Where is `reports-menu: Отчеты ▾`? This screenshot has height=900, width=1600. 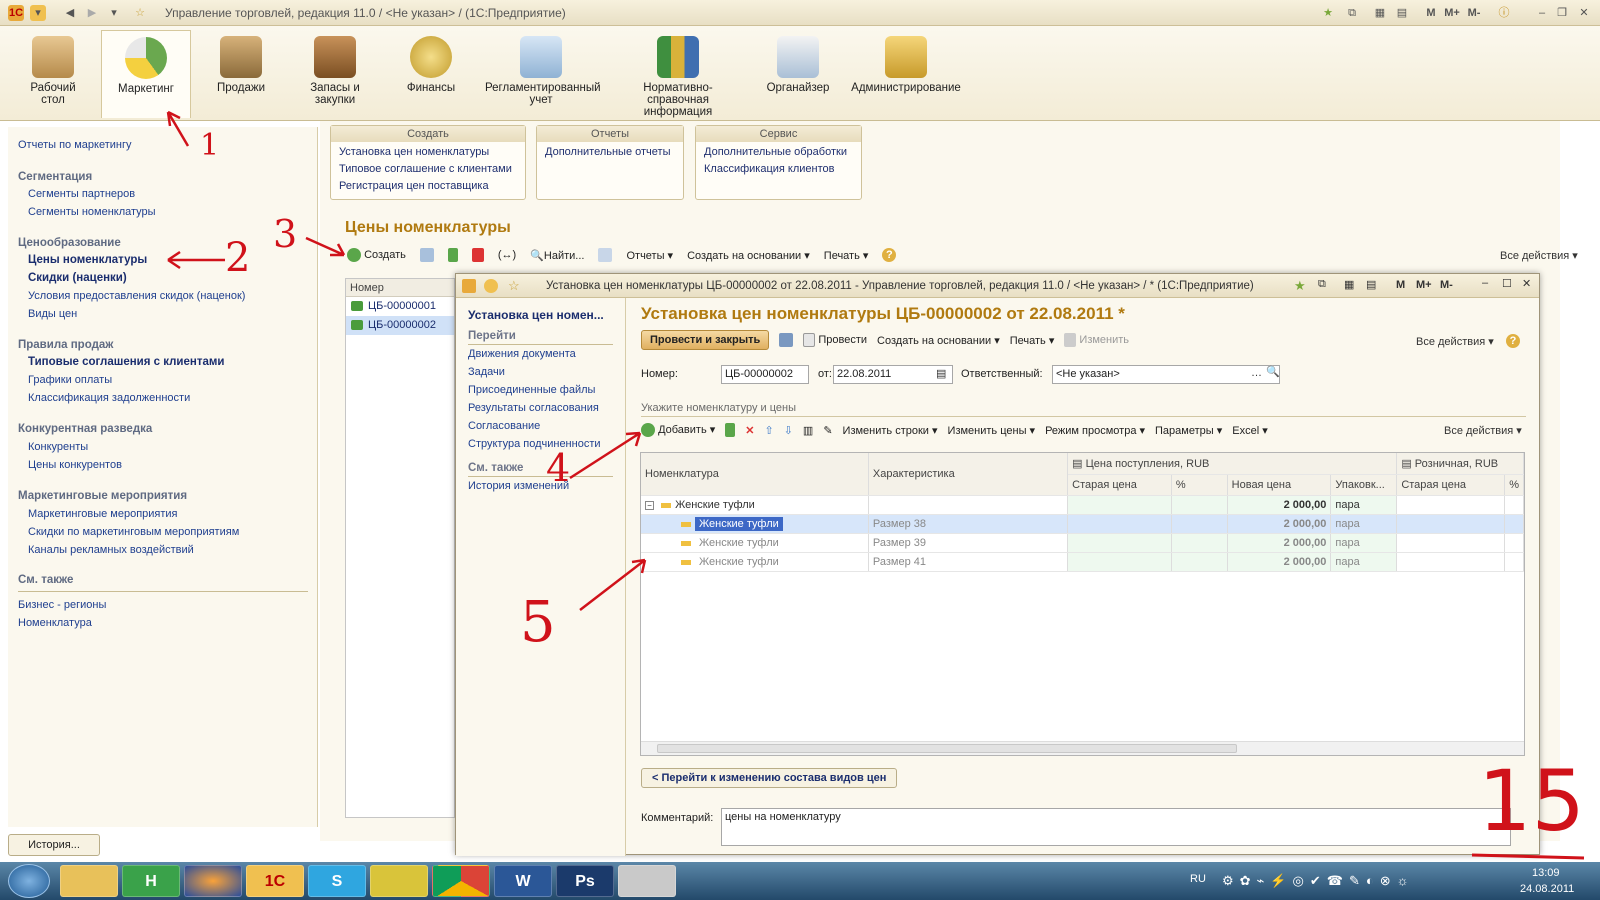 reports-menu: Отчеты ▾ is located at coordinates (649, 255).